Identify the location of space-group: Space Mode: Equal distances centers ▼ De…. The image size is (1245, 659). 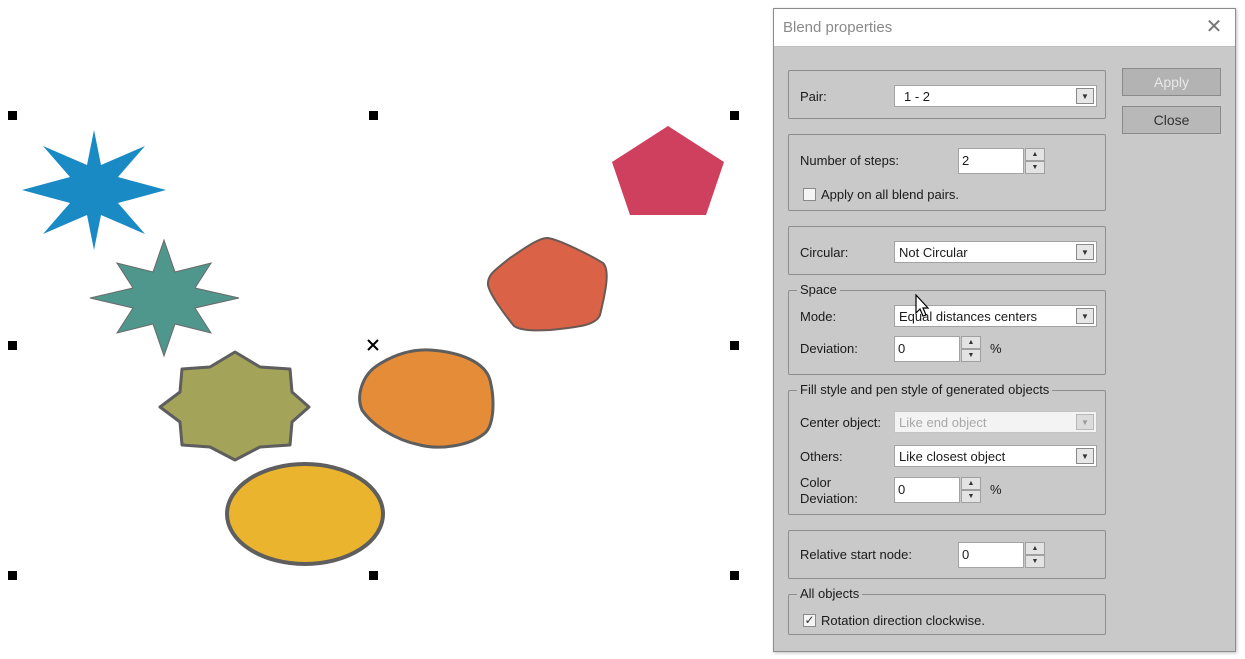
(947, 328).